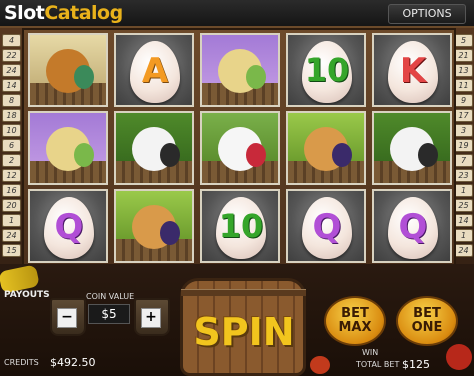 The height and width of the screenshot is (376, 474). I want to click on payline-number: 16, so click(11, 190).